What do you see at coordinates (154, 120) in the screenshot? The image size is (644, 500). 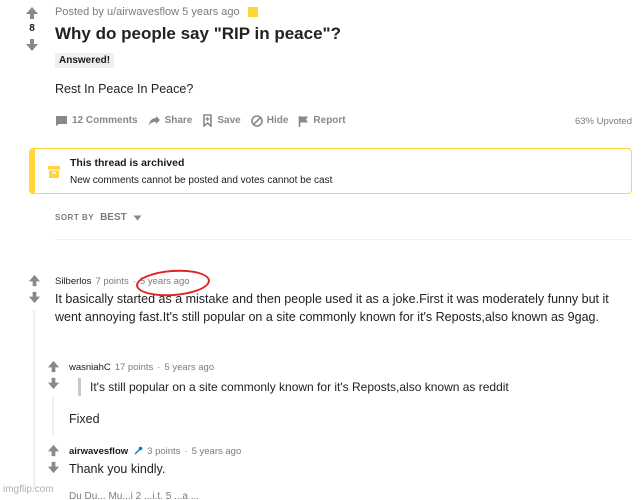 I see `share-icon` at bounding box center [154, 120].